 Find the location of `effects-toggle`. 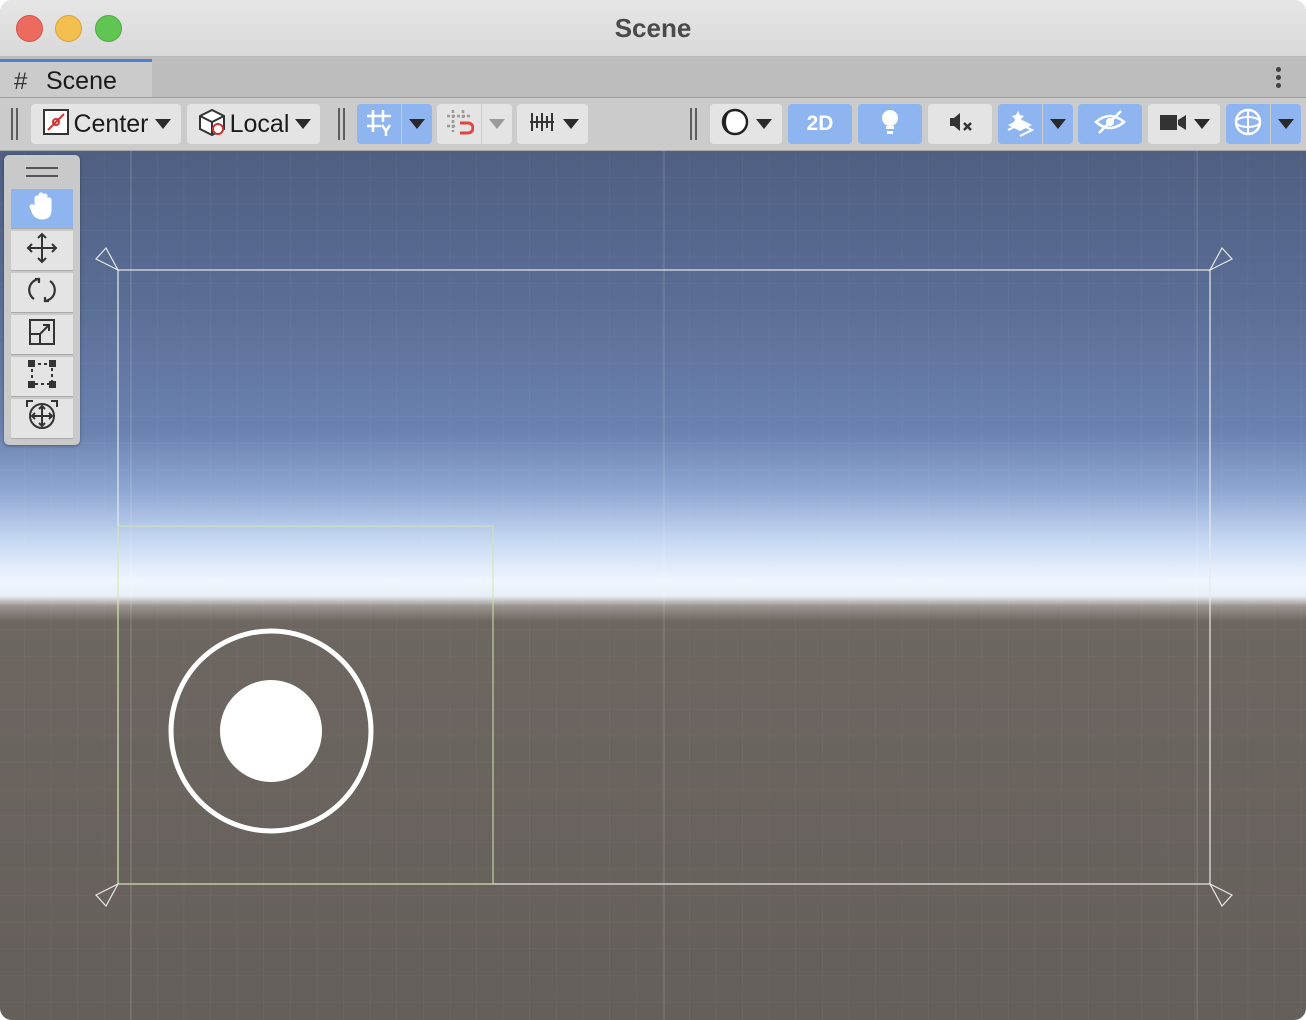

effects-toggle is located at coordinates (1020, 124).